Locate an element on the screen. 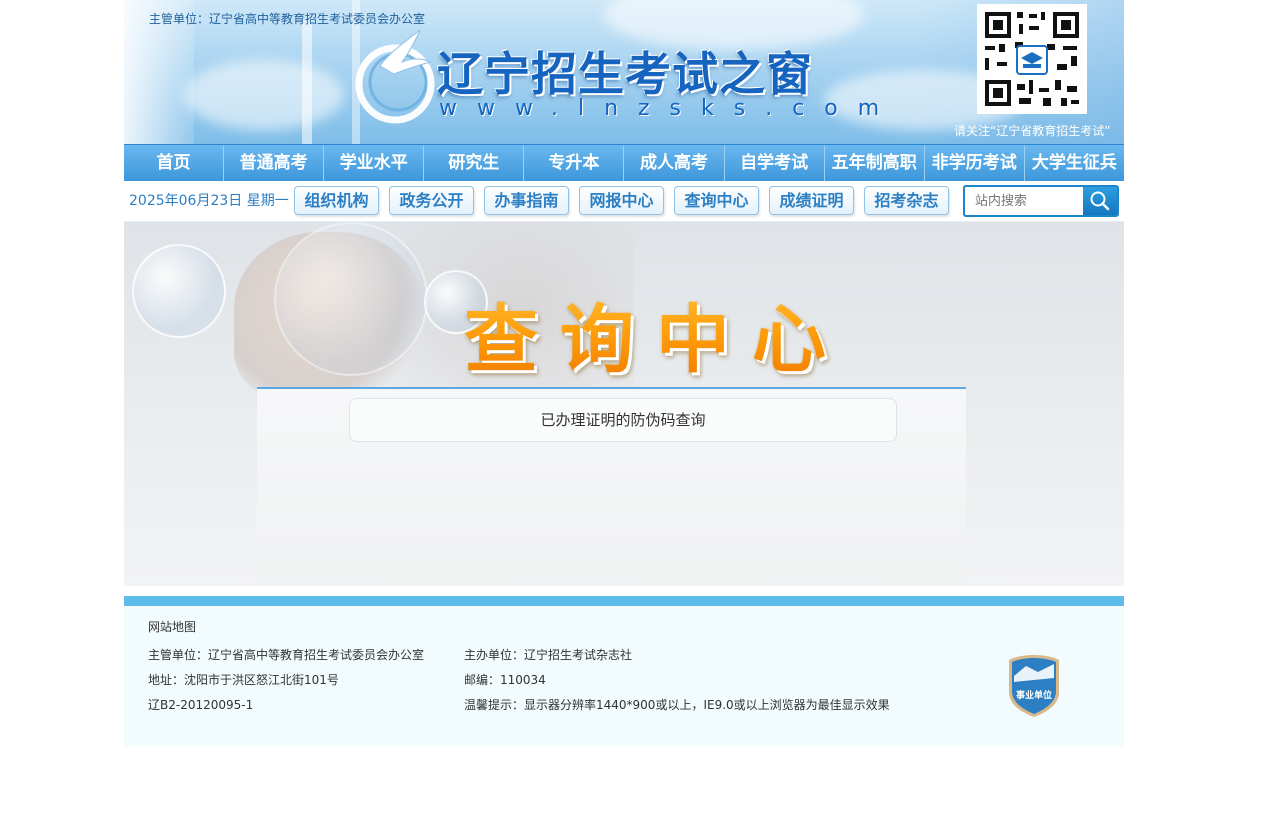 Image resolution: width=1268 pixels, height=825 pixels. query-panel: 已办理证明的防伪码查询 is located at coordinates (611, 486).